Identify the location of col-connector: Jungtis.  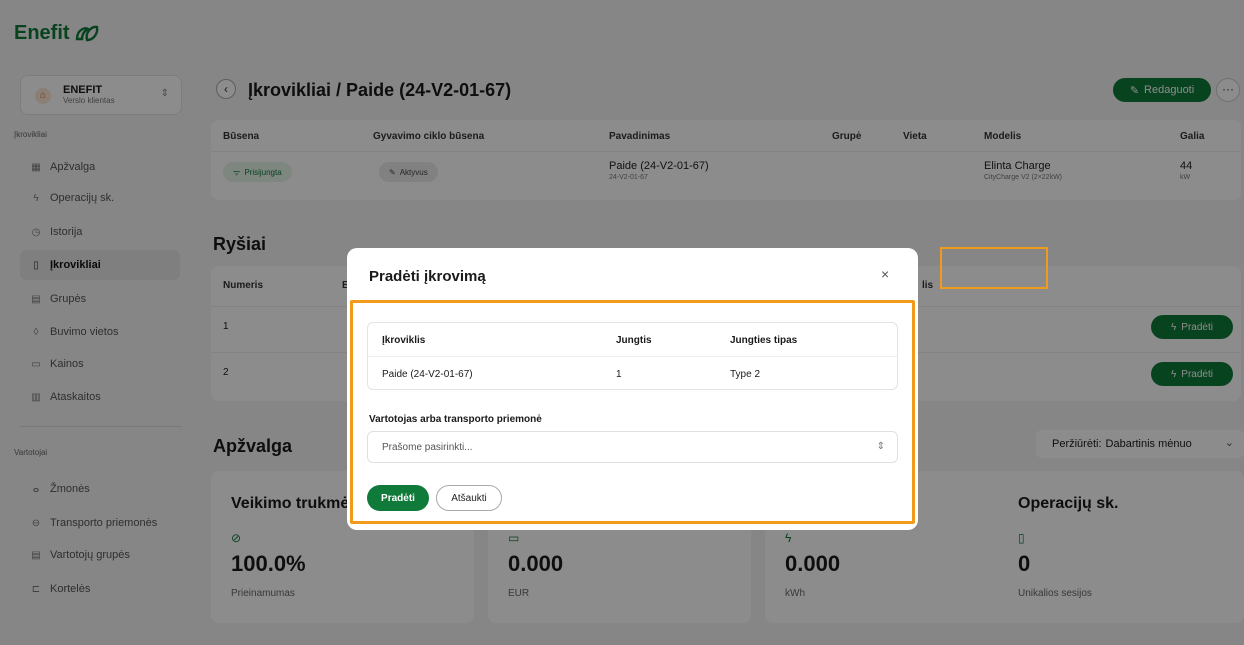
(634, 340).